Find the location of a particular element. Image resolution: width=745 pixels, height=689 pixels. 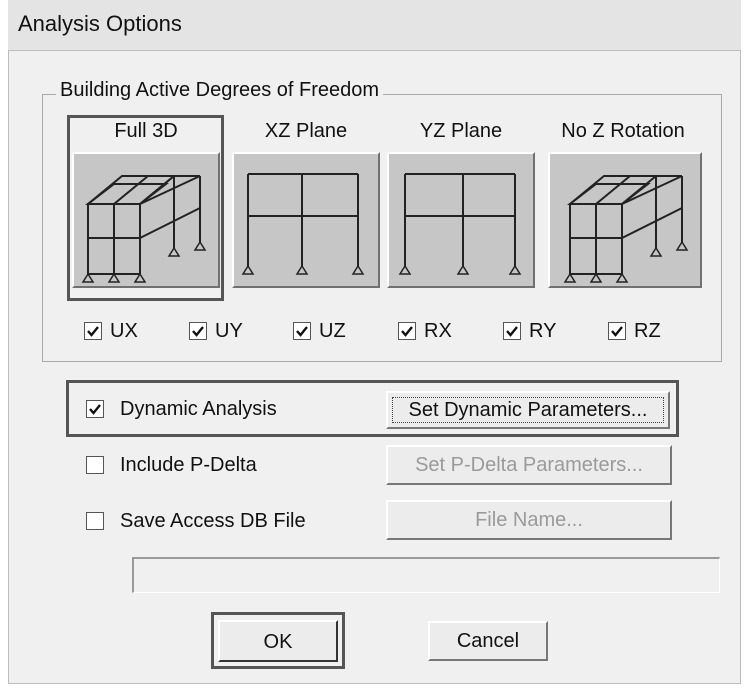

window-title: Analysis Options is located at coordinates (100, 23).